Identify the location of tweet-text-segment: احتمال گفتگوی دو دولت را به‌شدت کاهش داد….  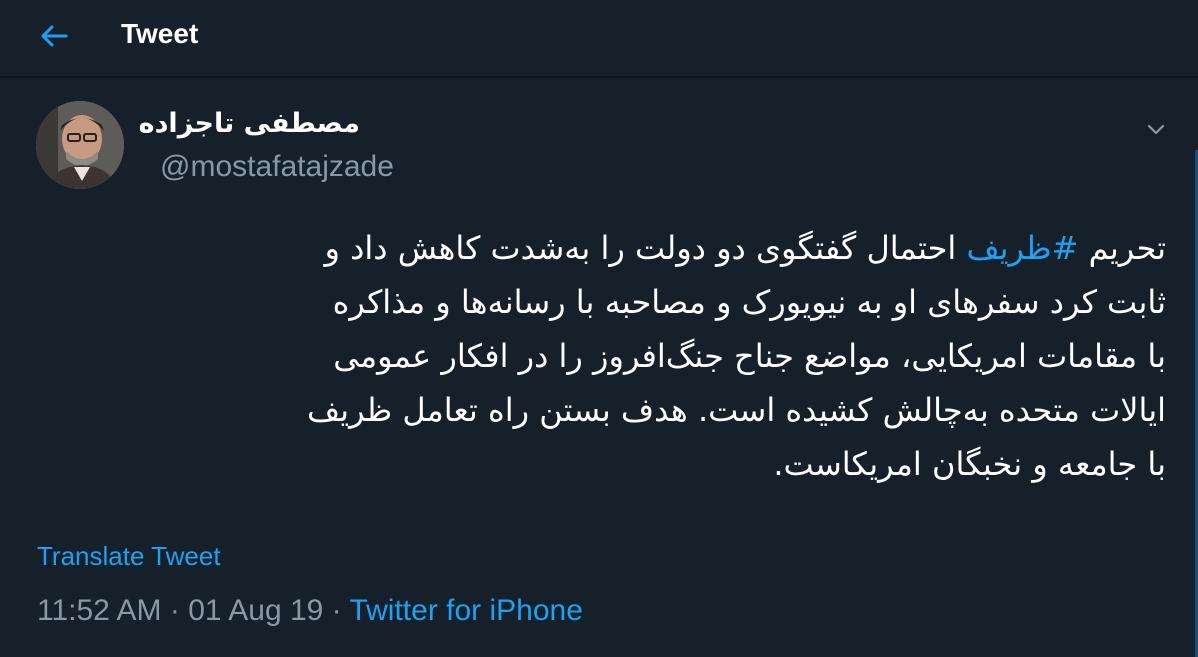
(645, 248).